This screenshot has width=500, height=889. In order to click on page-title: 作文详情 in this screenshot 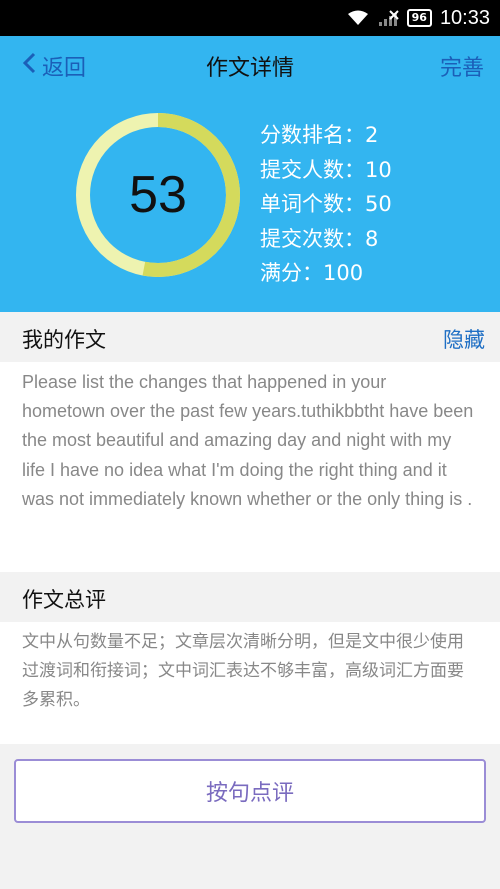, I will do `click(249, 68)`.